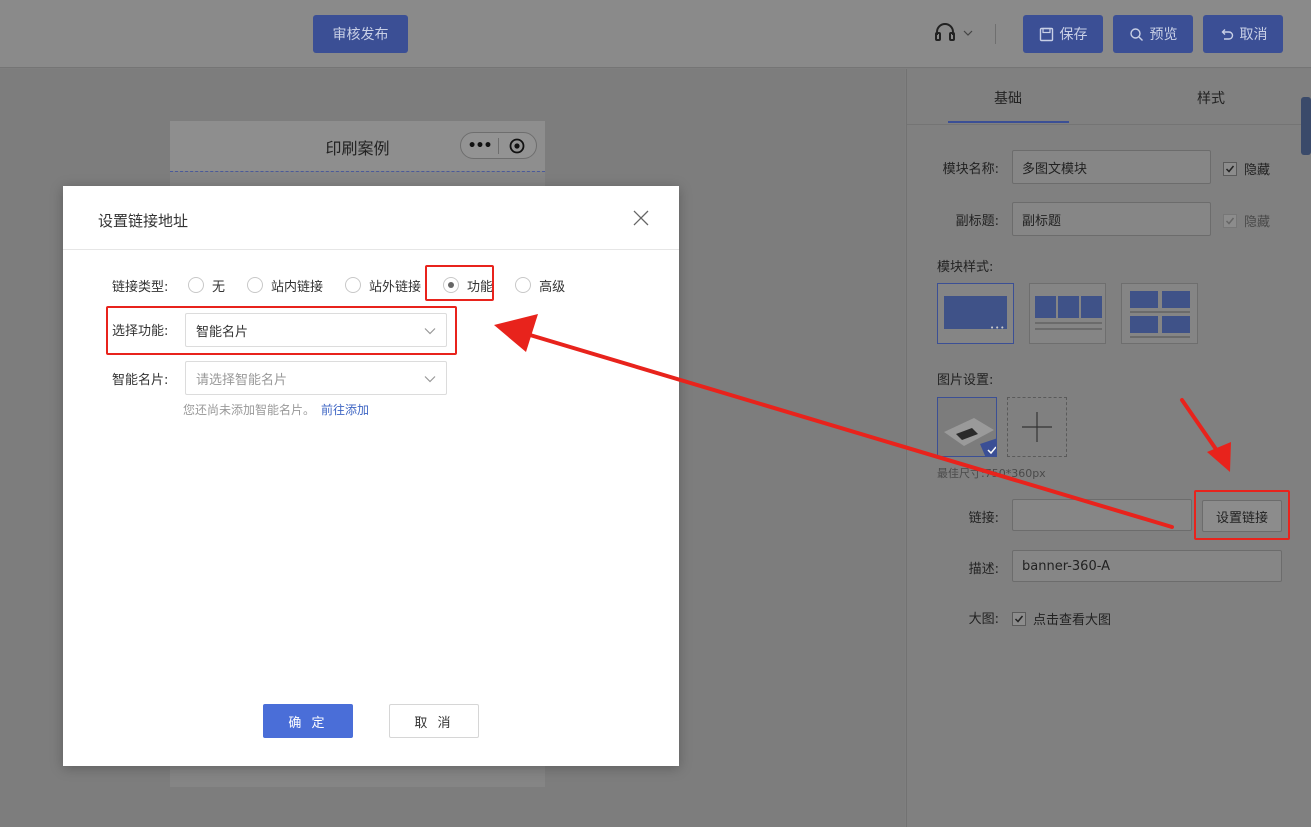 This screenshot has width=1311, height=827. What do you see at coordinates (655, 34) in the screenshot?
I see `top-bar: 审核发布 保存 预览 取消` at bounding box center [655, 34].